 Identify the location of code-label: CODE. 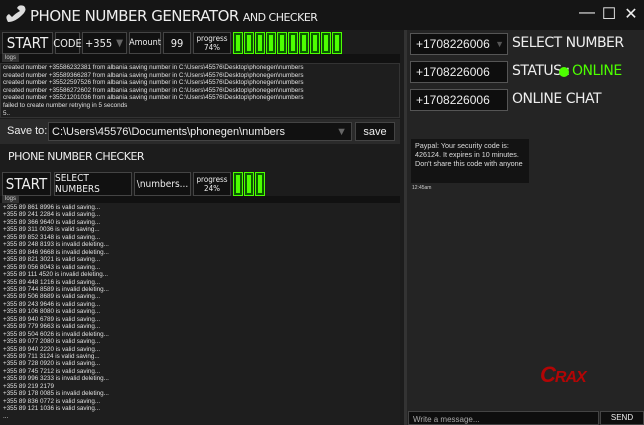
(67, 43).